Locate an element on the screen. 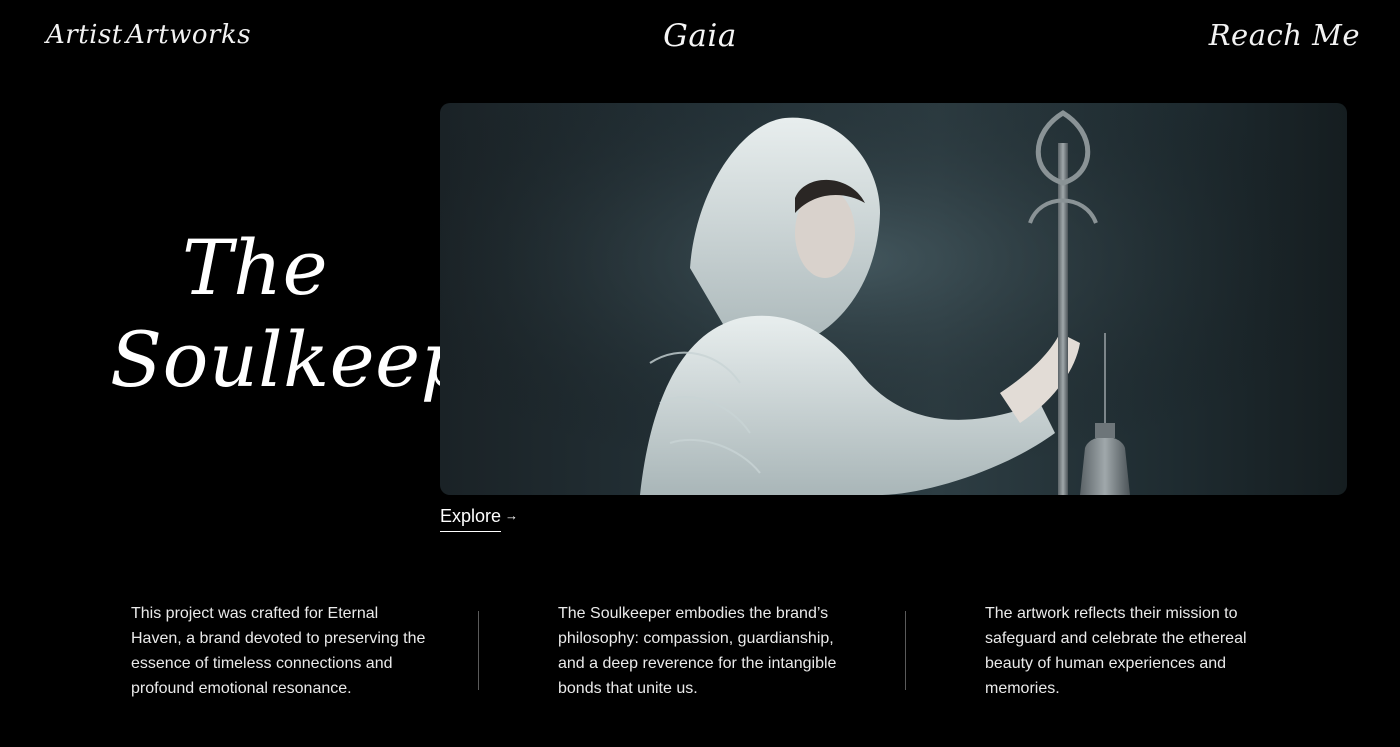 Image resolution: width=1400 pixels, height=747 pixels. nav-reach-me-link: Reach Me is located at coordinates (1284, 35).